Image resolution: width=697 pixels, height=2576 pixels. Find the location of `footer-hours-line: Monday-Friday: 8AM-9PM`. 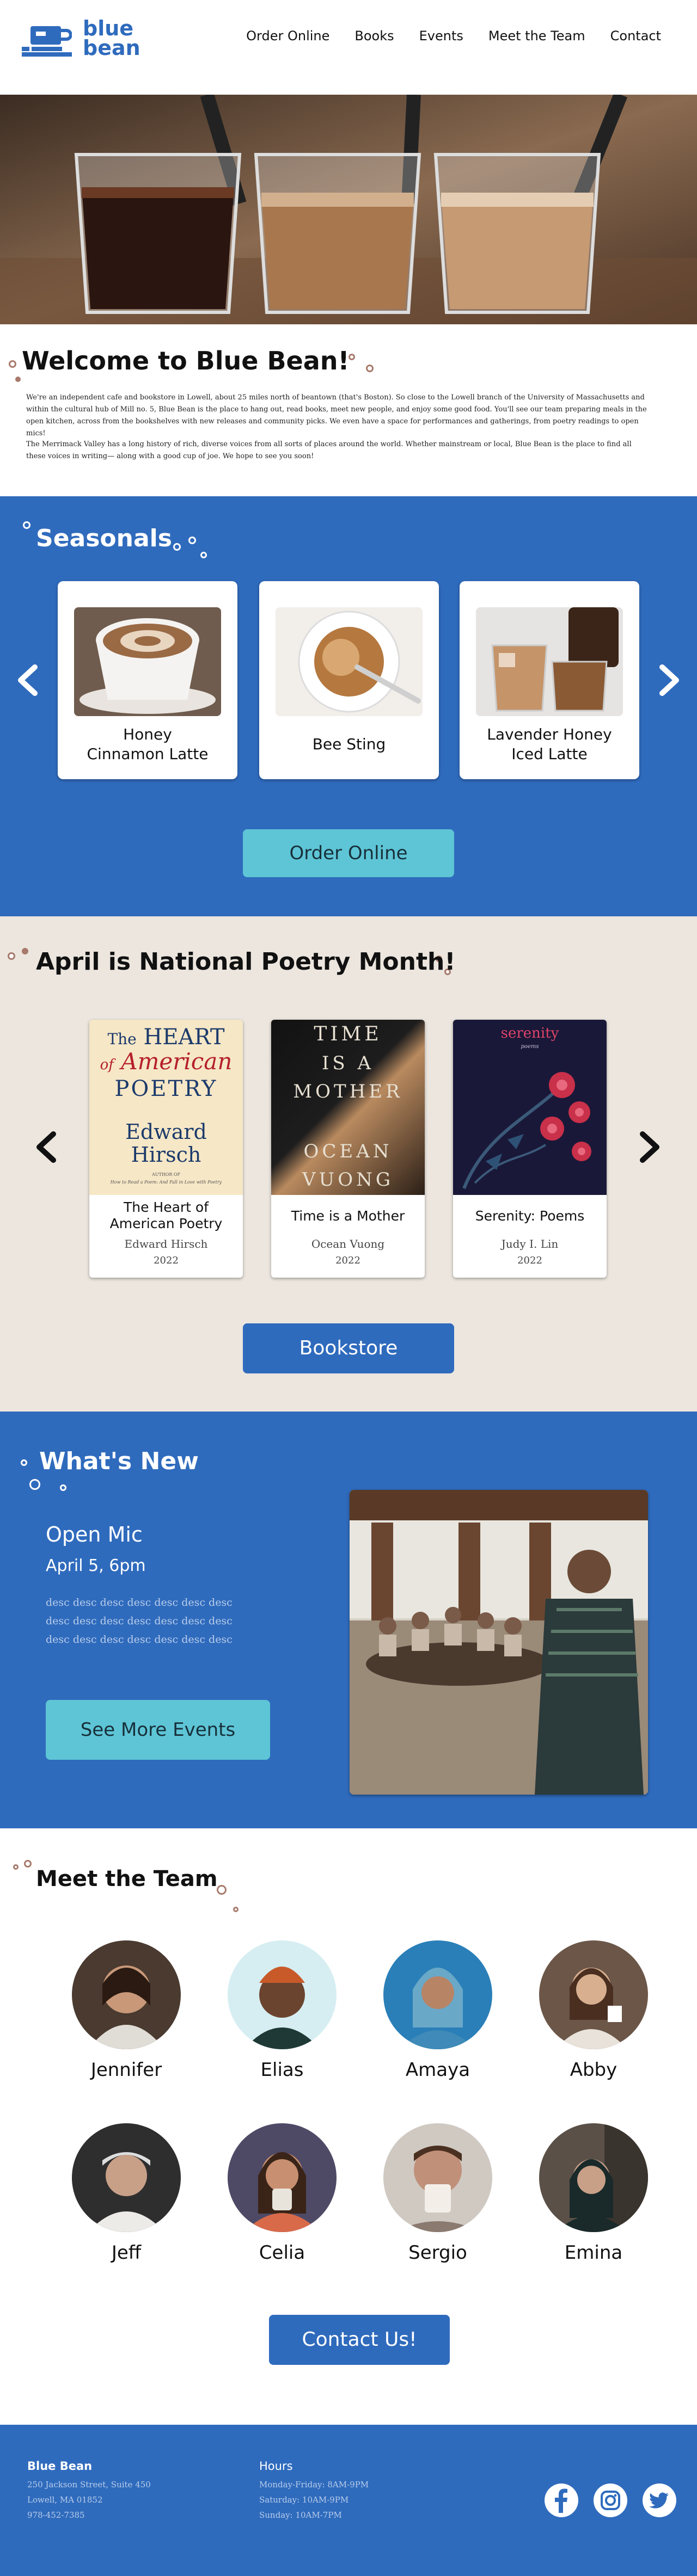

footer-hours-line: Monday-Friday: 8AM-9PM is located at coordinates (314, 2484).